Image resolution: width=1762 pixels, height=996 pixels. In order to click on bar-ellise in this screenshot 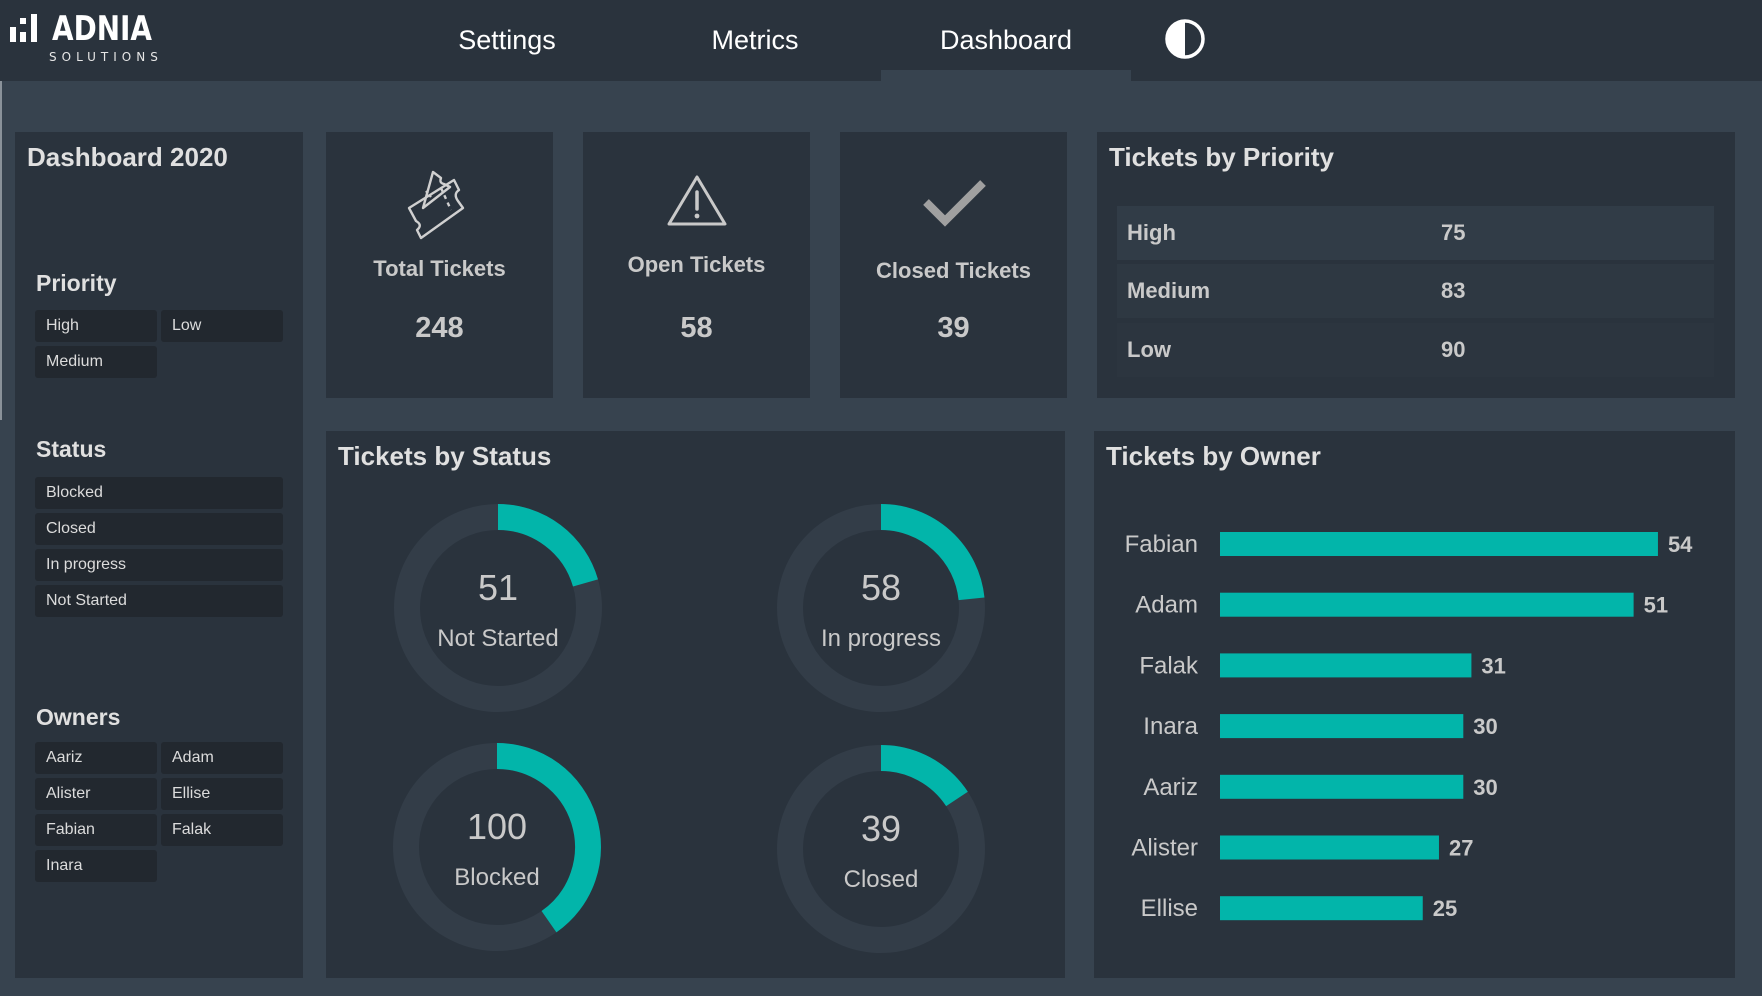, I will do `click(1321, 908)`.